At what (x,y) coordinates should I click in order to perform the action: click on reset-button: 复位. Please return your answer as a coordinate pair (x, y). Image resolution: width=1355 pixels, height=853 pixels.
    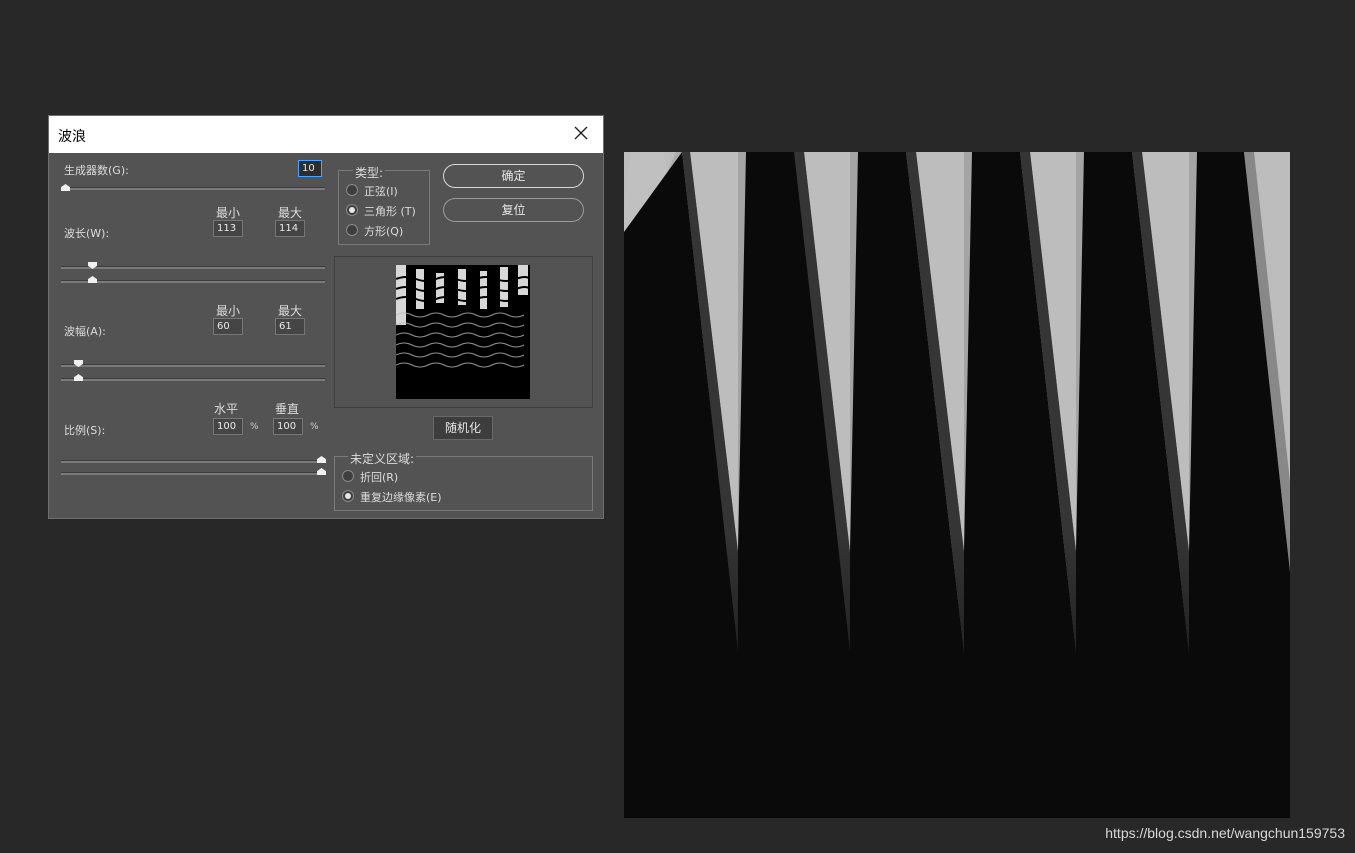
    Looking at the image, I should click on (513, 210).